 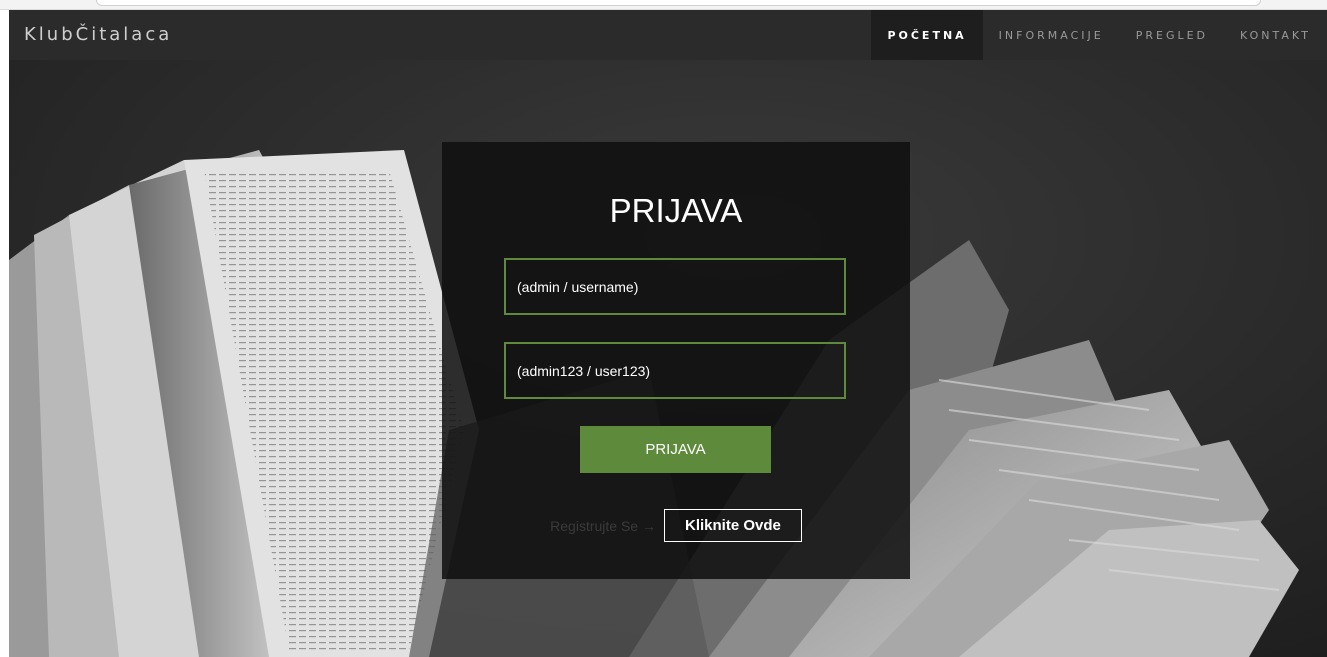 What do you see at coordinates (927, 35) in the screenshot?
I see `nav-item-pocetna: POČETNA` at bounding box center [927, 35].